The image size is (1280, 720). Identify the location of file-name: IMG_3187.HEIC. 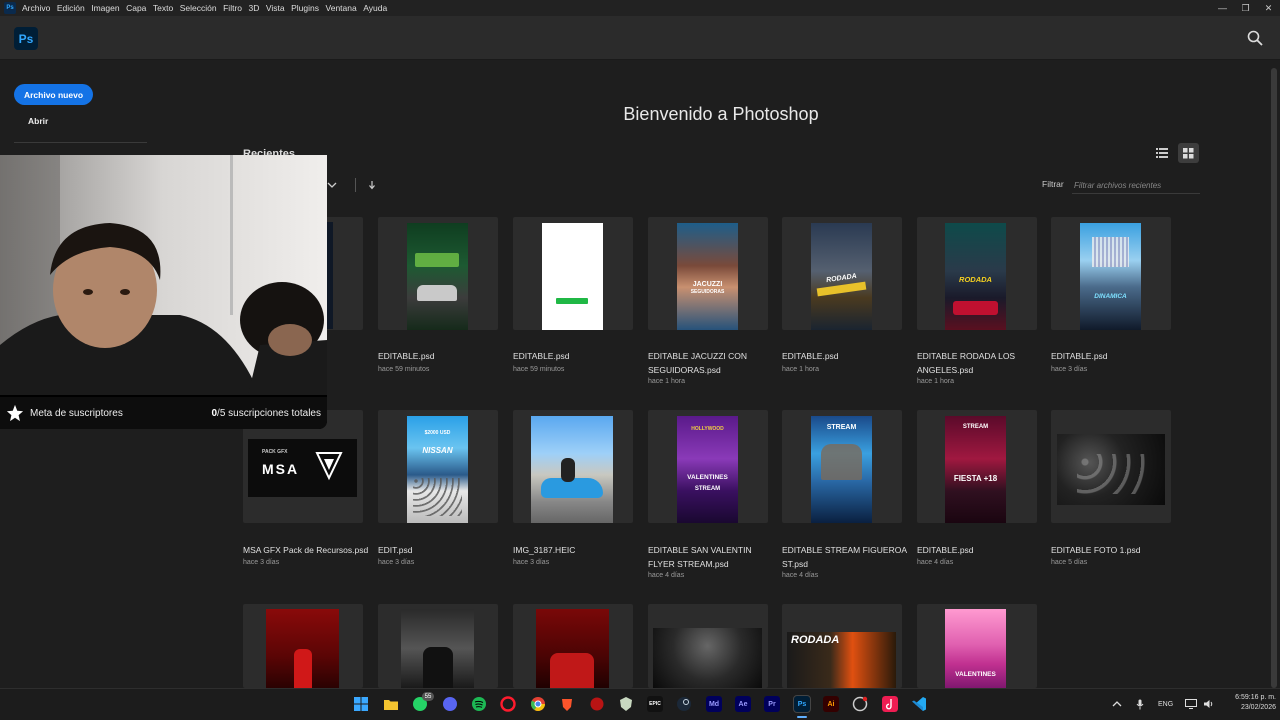
(577, 551).